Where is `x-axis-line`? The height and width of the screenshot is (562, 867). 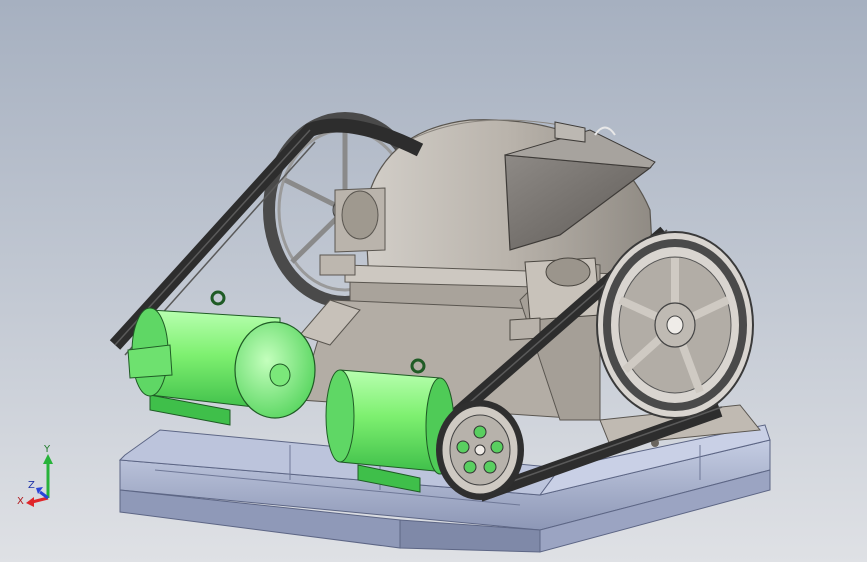
x-axis-line is located at coordinates (40, 500).